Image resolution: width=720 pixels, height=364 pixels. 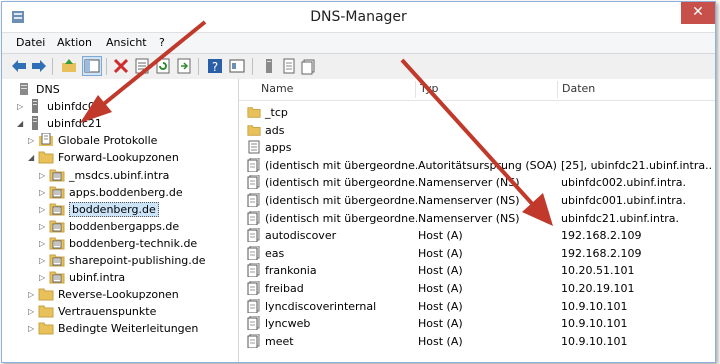 I want to click on tree-item-vertrauenspunkte: ▷ Vertrauenspunkte, so click(x=92, y=311).